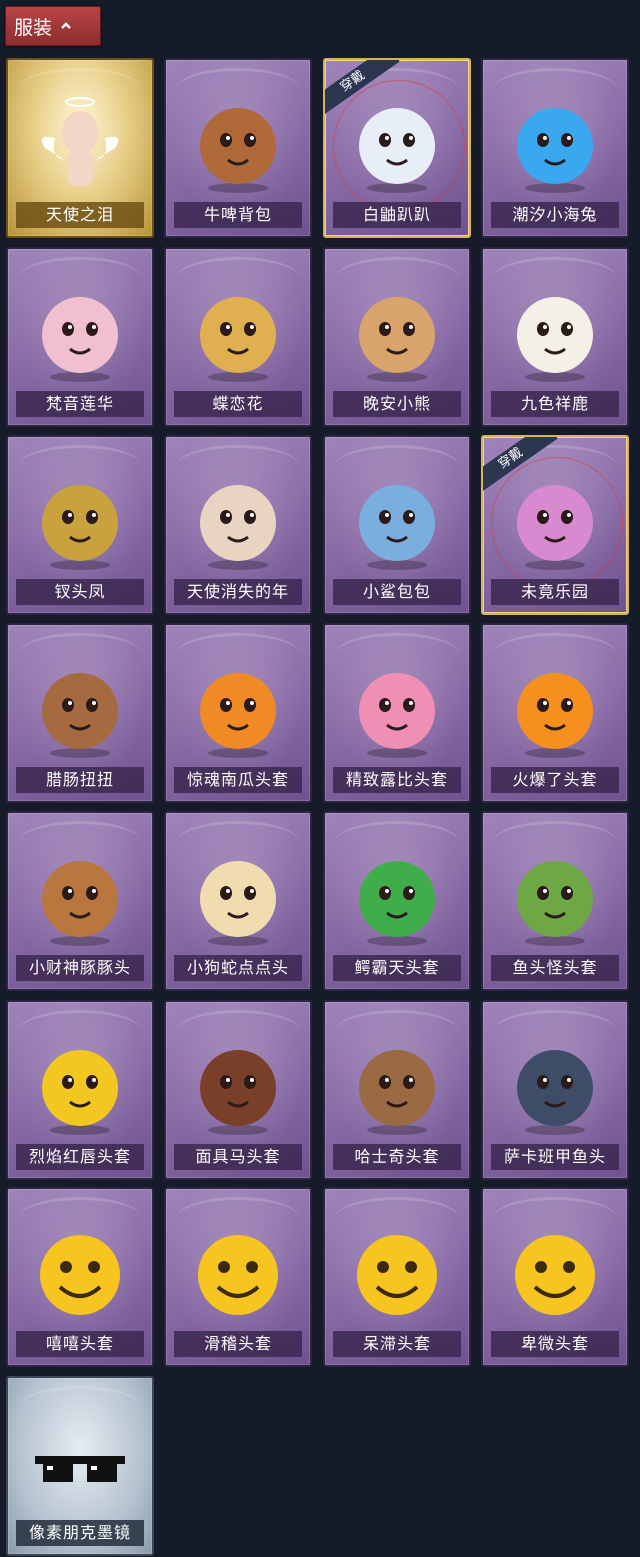  Describe the element at coordinates (555, 715) in the screenshot. I see `flame-head-icon` at that location.